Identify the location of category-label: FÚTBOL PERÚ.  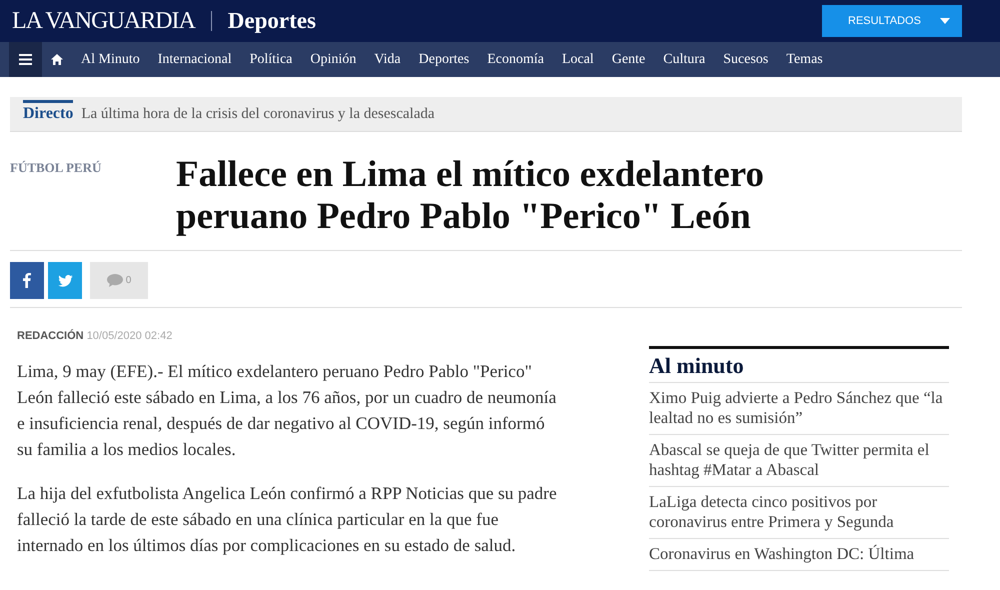
(93, 196).